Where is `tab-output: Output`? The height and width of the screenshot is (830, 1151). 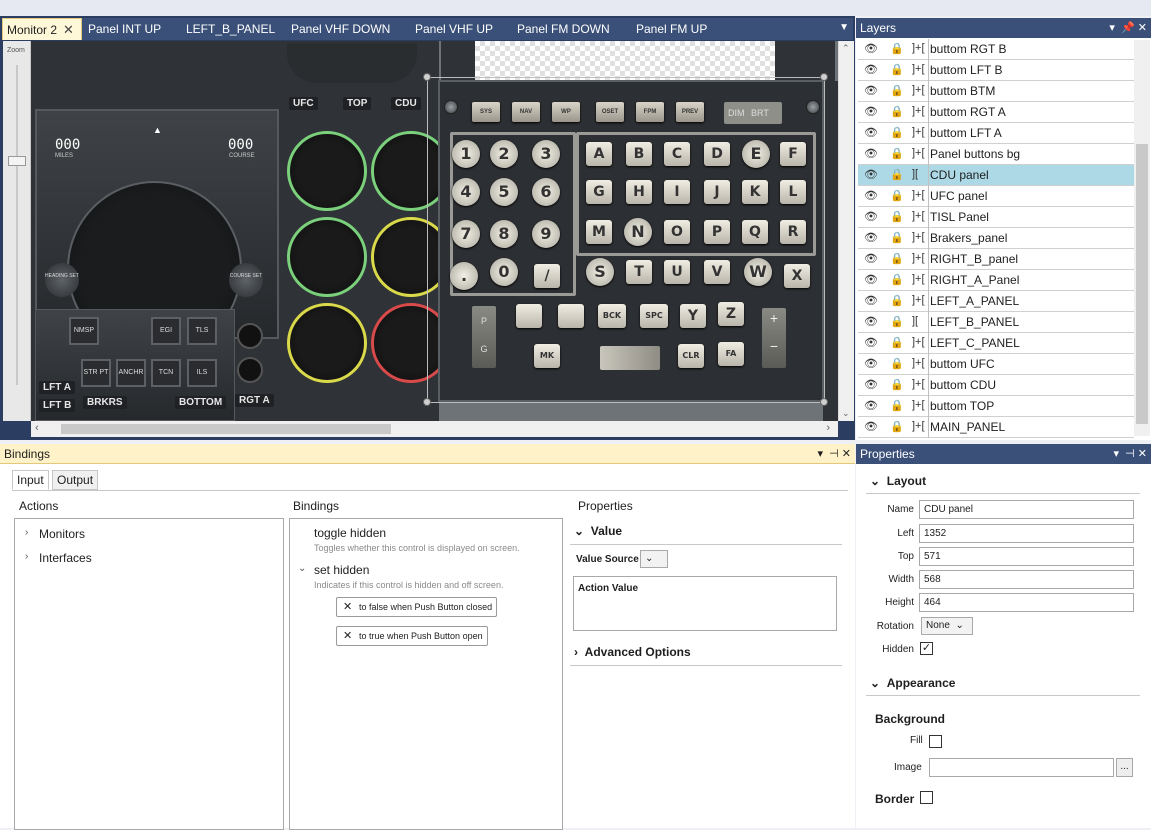 tab-output: Output is located at coordinates (75, 480).